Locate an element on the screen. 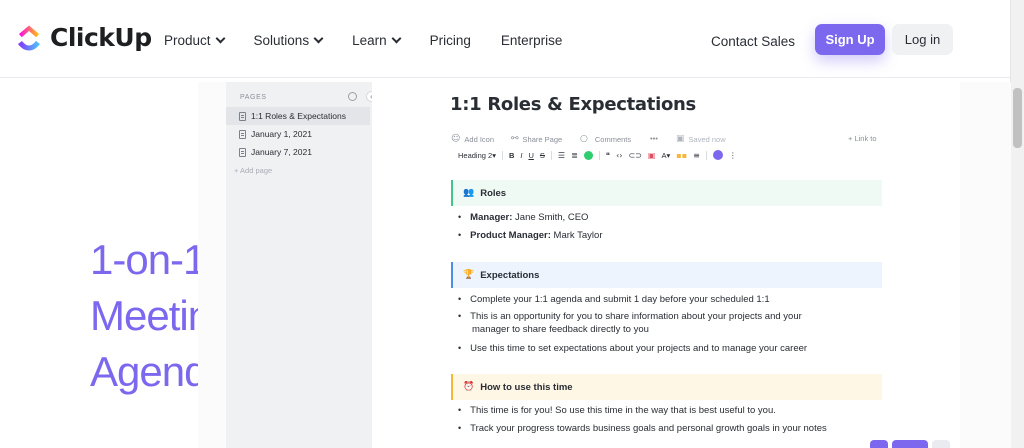 This screenshot has width=1024, height=448. sidebar-page-label: 1:1 Roles & Expectations is located at coordinates (298, 116).